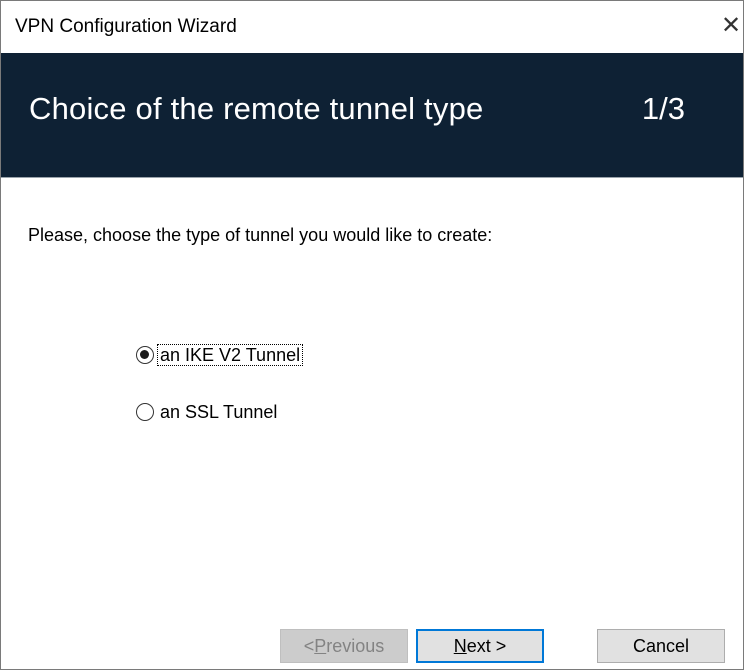 The image size is (744, 670). I want to click on radio-unchecked-icon, so click(145, 412).